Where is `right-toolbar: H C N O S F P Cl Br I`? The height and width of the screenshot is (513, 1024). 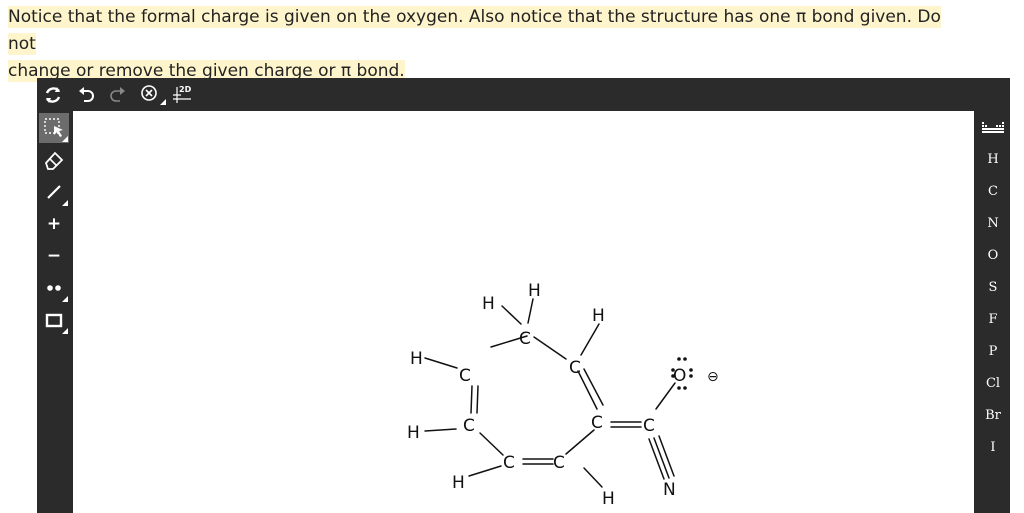
right-toolbar: H C N O S F P Cl Br I is located at coordinates (993, 312).